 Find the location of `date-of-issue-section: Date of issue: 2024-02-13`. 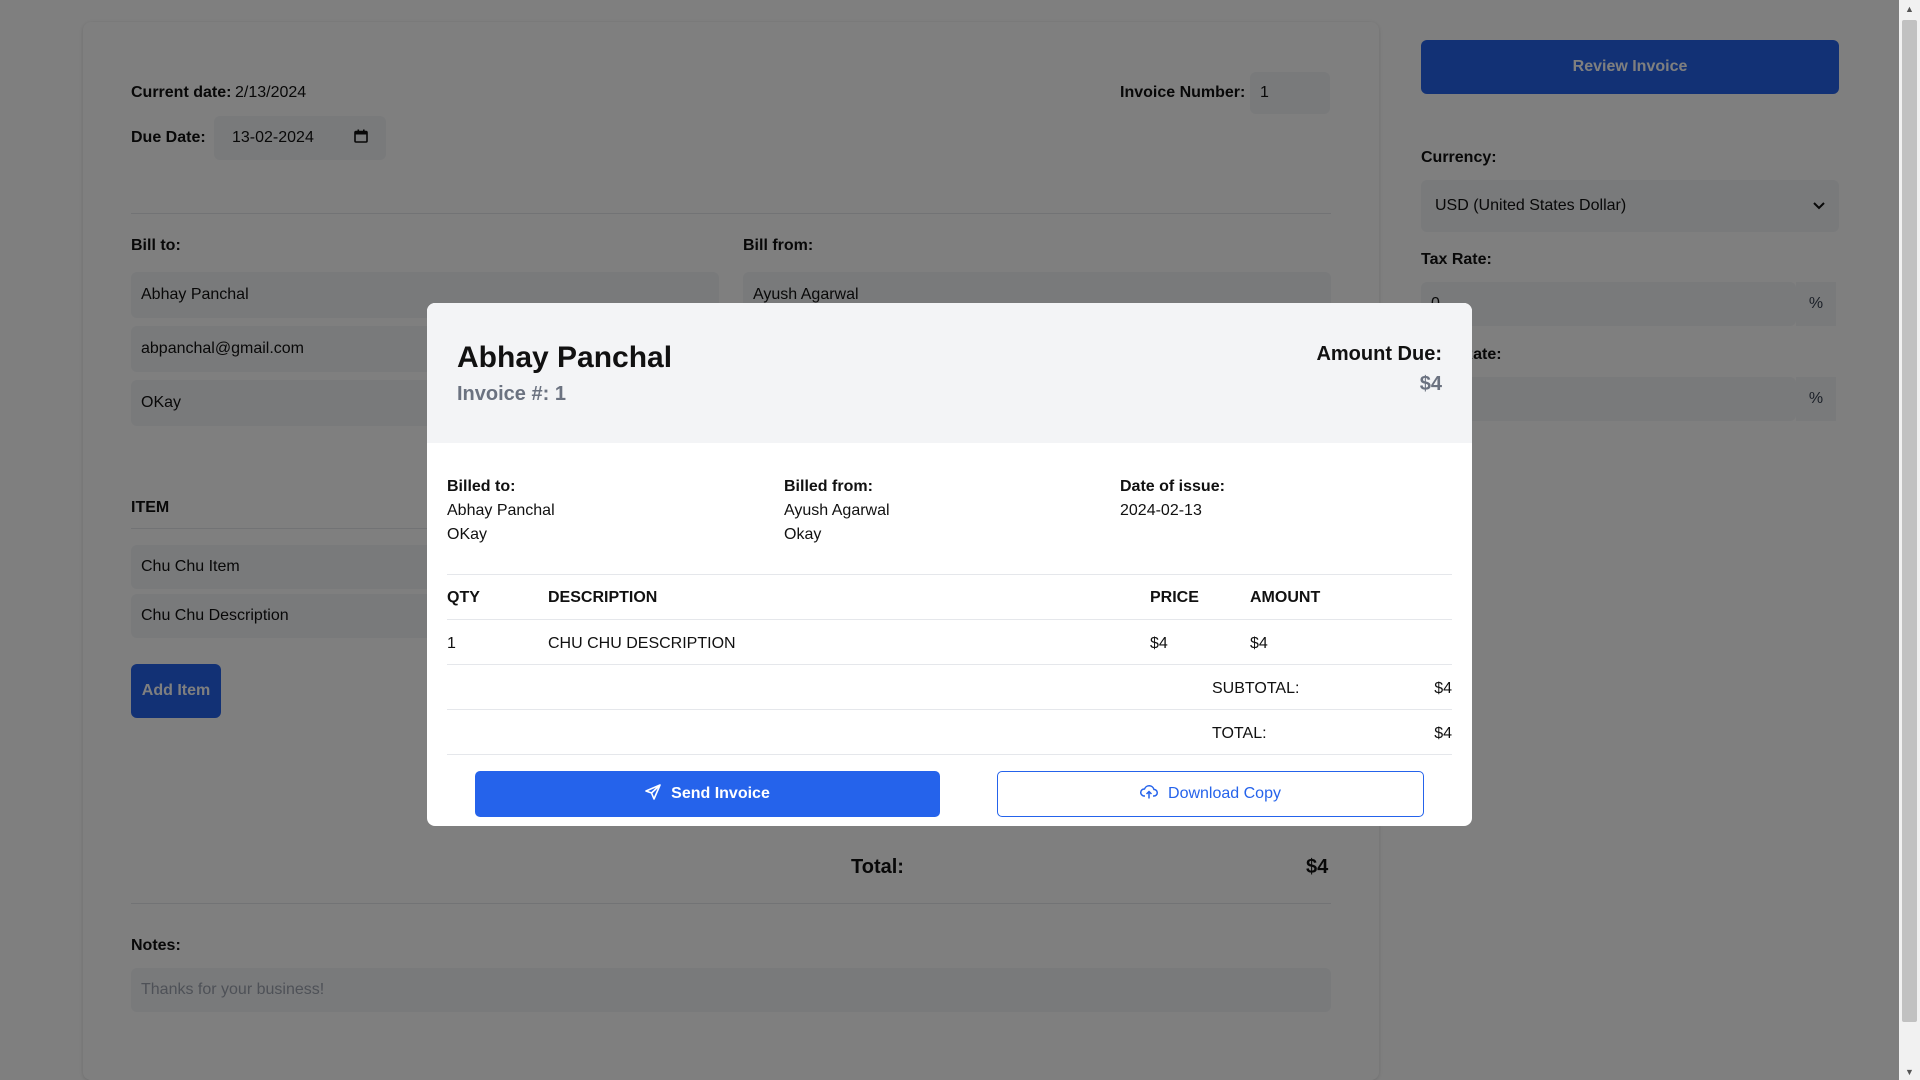

date-of-issue-section: Date of issue: 2024-02-13 is located at coordinates (1172, 499).